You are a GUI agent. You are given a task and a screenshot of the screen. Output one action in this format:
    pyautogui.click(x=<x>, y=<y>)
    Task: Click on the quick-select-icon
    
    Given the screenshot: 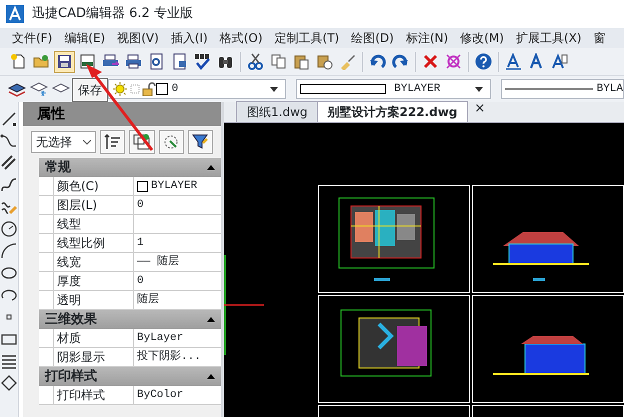 What is the action you would take?
    pyautogui.click(x=171, y=142)
    